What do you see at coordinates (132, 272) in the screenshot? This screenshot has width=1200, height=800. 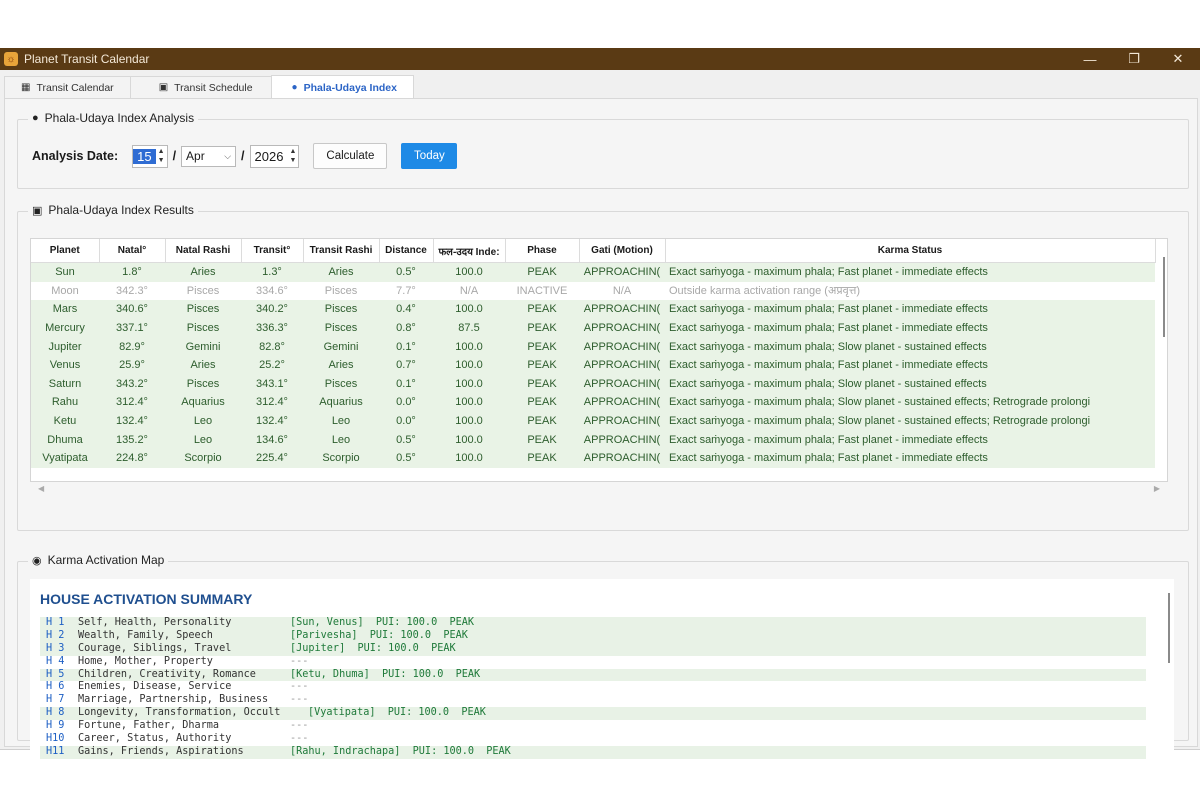 I see `table-cell: 1.8°` at bounding box center [132, 272].